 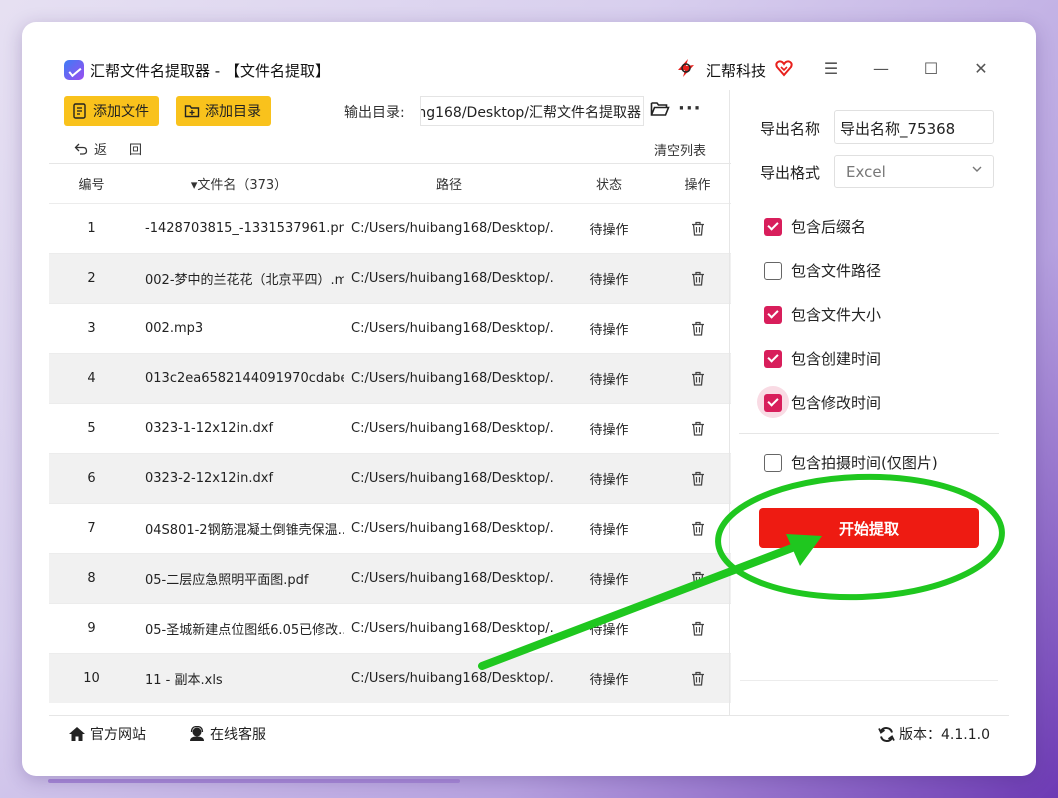 What do you see at coordinates (836, 359) in the screenshot?
I see `option-label: 包含创建时间` at bounding box center [836, 359].